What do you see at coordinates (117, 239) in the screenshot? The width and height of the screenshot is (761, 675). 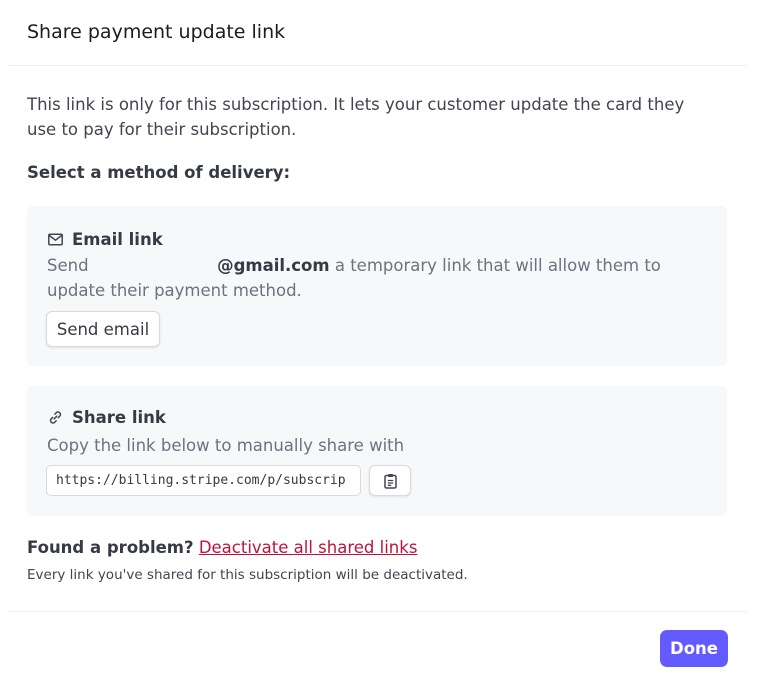 I see `email-link-title: Email link` at bounding box center [117, 239].